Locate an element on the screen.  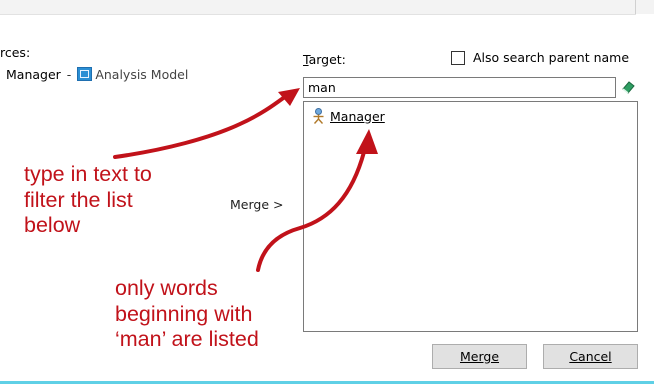
arrow-to-item-line is located at coordinates (311, 211).